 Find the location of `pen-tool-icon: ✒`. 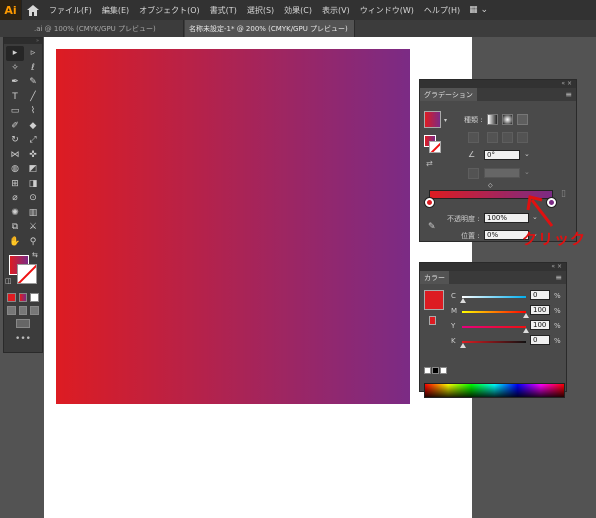

pen-tool-icon: ✒ is located at coordinates (15, 82).